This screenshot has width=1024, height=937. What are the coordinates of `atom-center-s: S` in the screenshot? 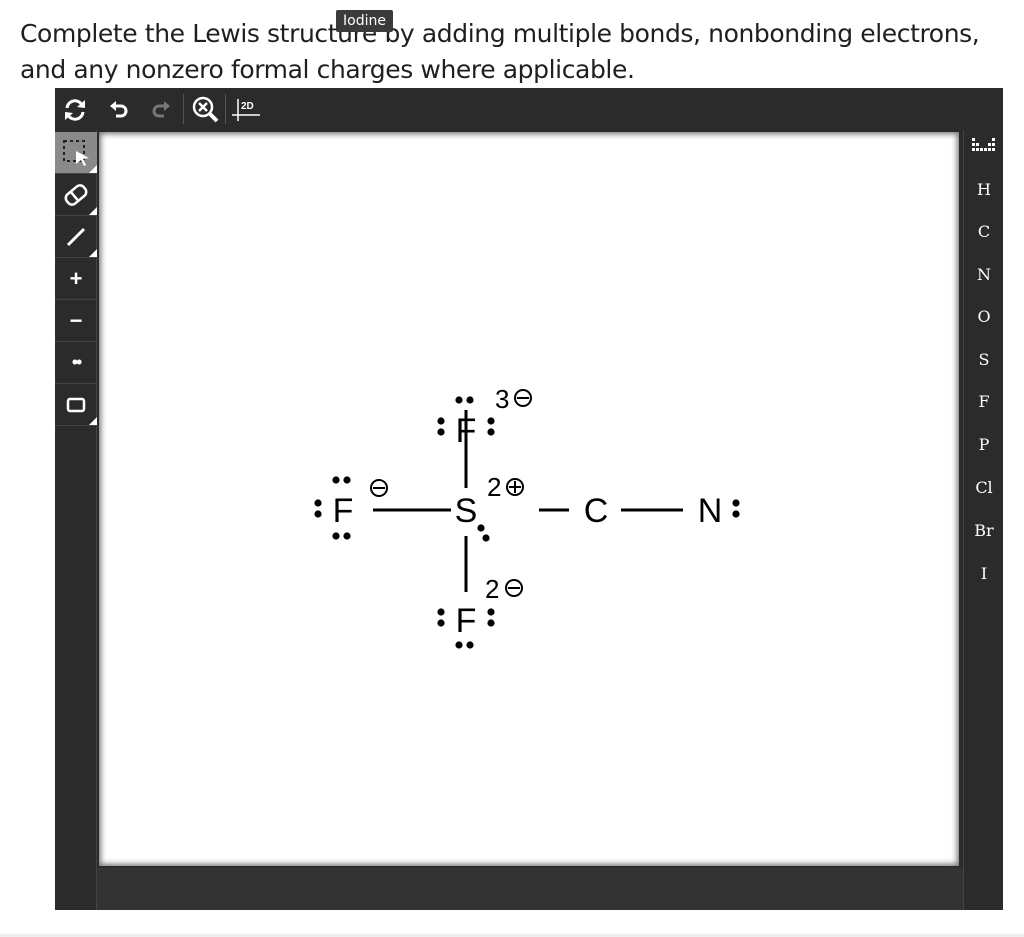 It's located at (466, 511).